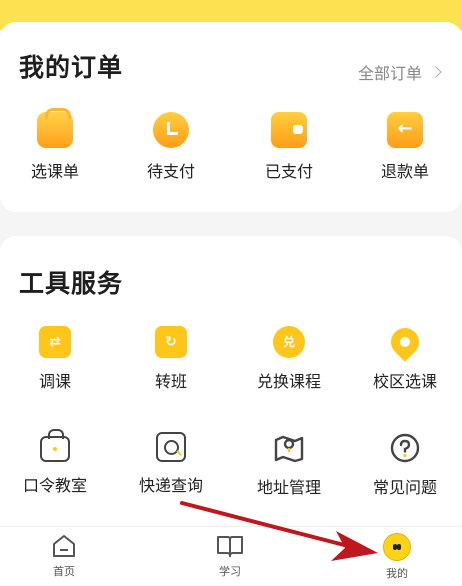 The image size is (462, 586). Describe the element at coordinates (71, 67) in the screenshot. I see `orders-title: 我的订单` at that location.